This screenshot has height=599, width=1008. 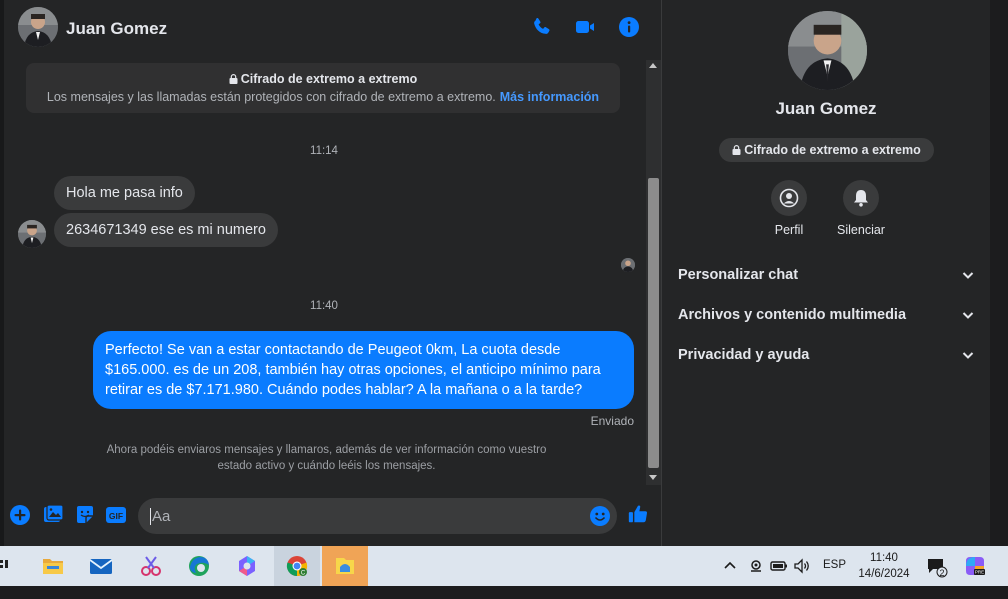 What do you see at coordinates (38, 27) in the screenshot?
I see `contact-avatar` at bounding box center [38, 27].